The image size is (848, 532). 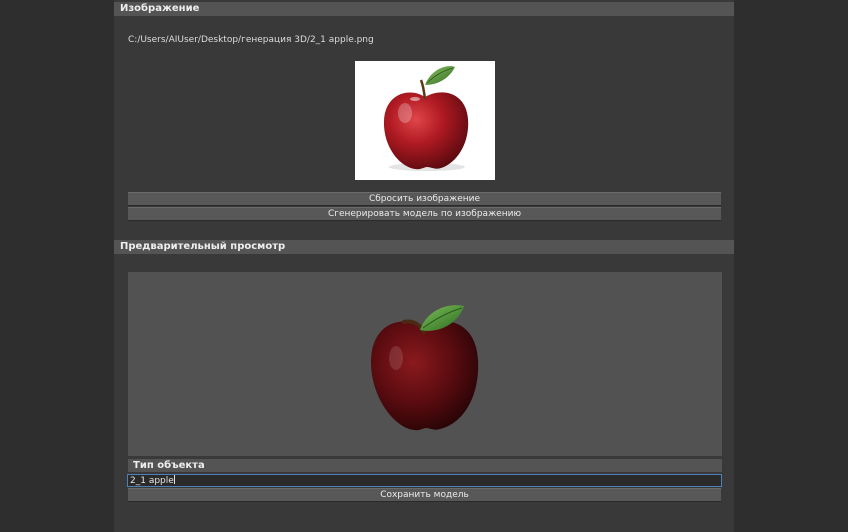 What do you see at coordinates (424, 480) in the screenshot?
I see `object-name-input: 2_1 apple` at bounding box center [424, 480].